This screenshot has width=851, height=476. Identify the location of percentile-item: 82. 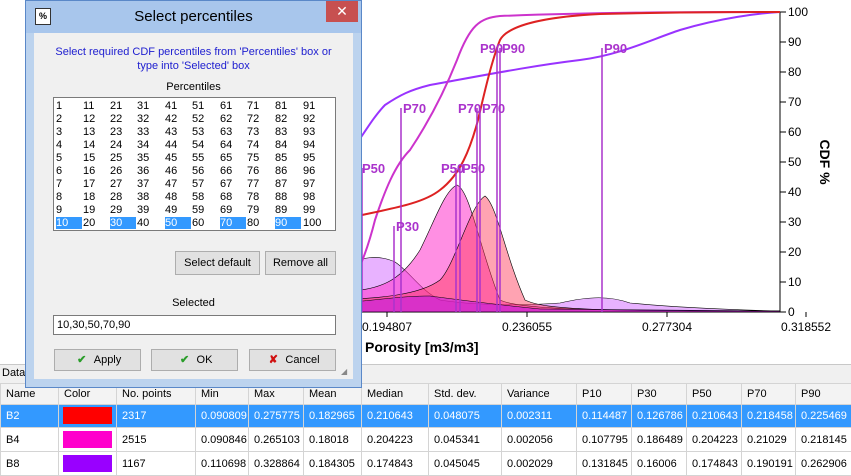
(288, 119).